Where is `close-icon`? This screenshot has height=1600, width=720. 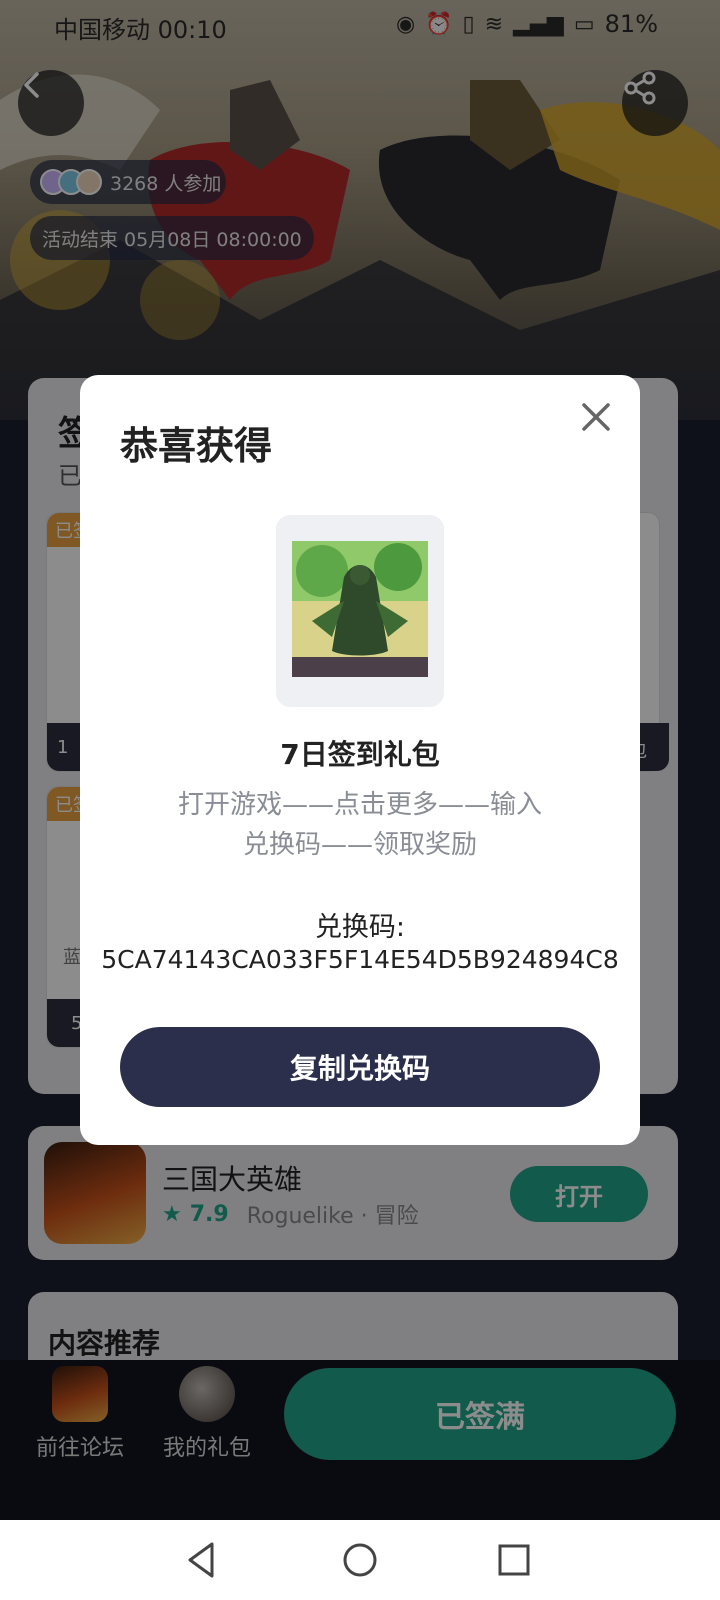
close-icon is located at coordinates (596, 417).